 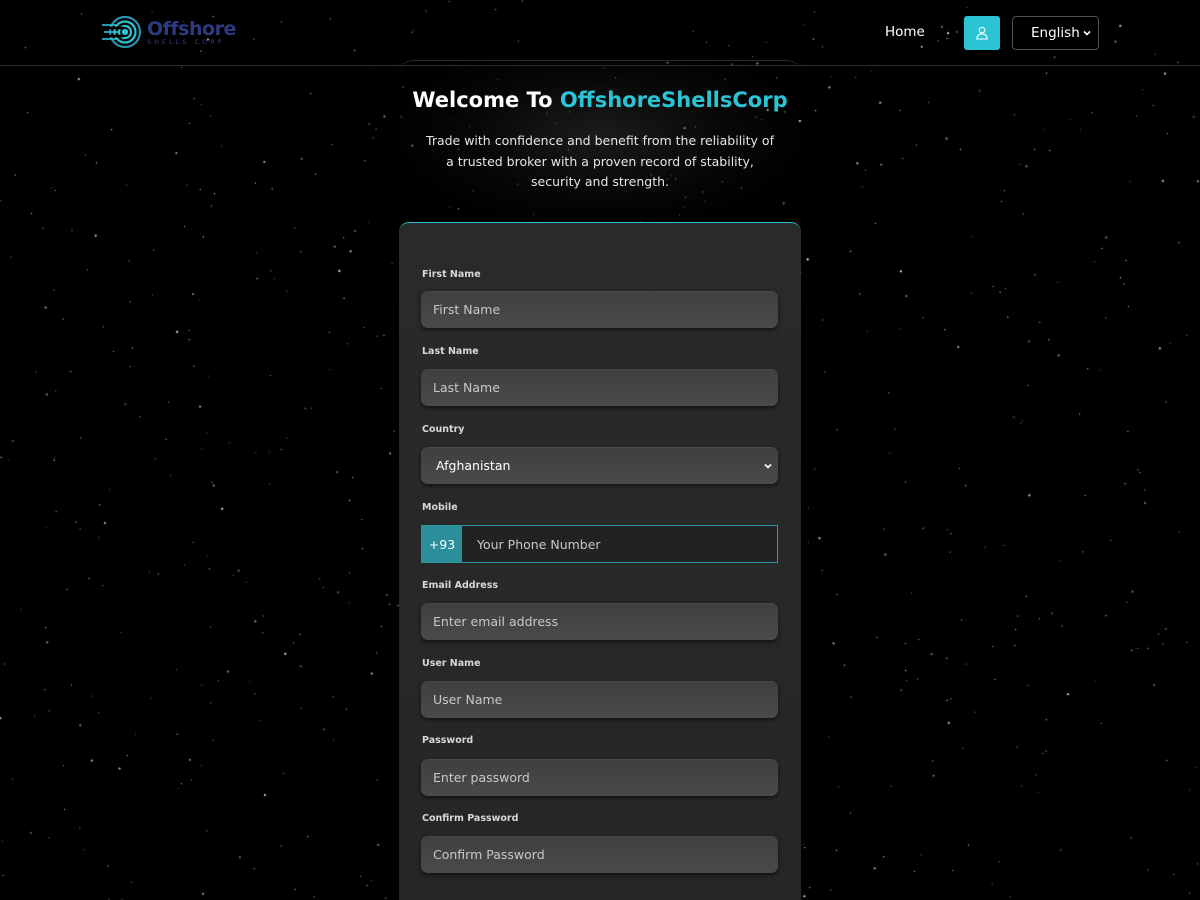 I want to click on page-title: Welcome To OffshoreShellsCorp, so click(x=600, y=100).